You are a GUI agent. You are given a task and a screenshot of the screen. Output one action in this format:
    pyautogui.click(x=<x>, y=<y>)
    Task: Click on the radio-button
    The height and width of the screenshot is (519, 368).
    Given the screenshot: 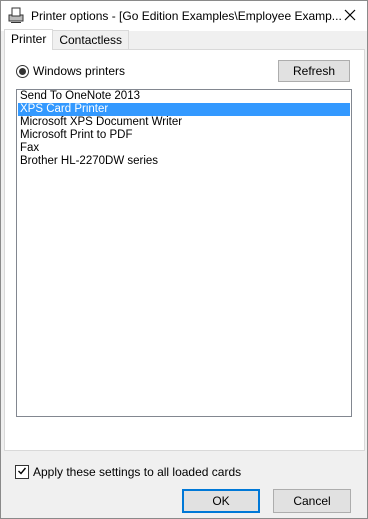 What is the action you would take?
    pyautogui.click(x=22, y=71)
    